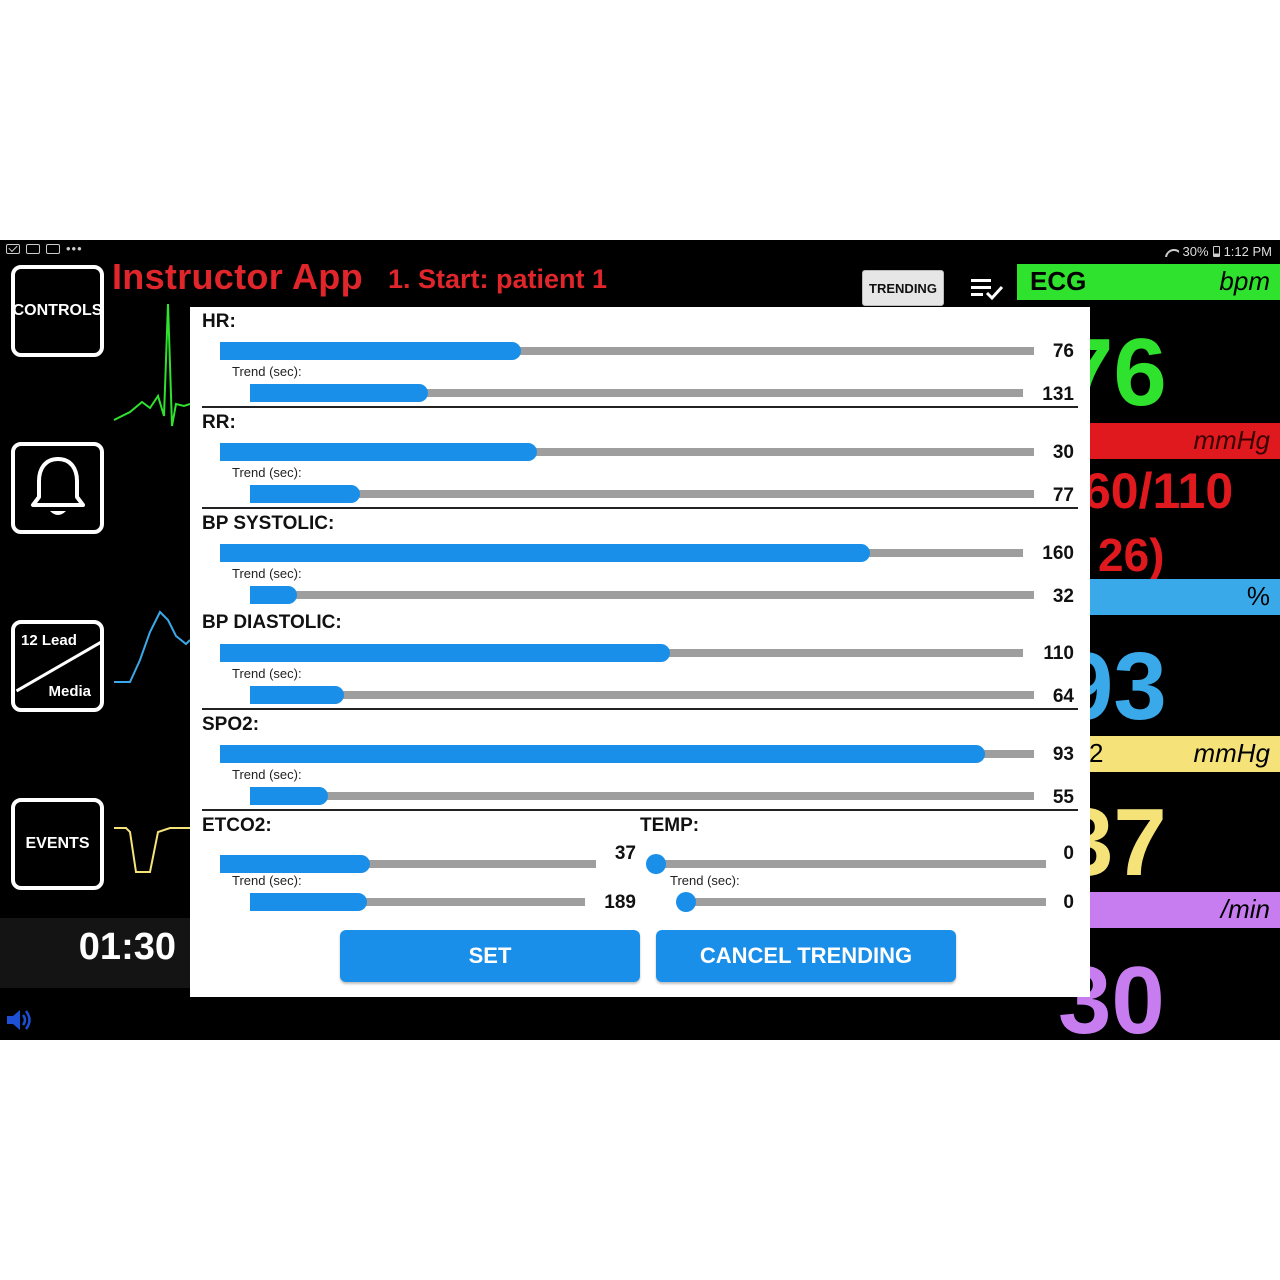 The height and width of the screenshot is (1280, 1280). What do you see at coordinates (1247, 251) in the screenshot?
I see `clock: 1:12 PM` at bounding box center [1247, 251].